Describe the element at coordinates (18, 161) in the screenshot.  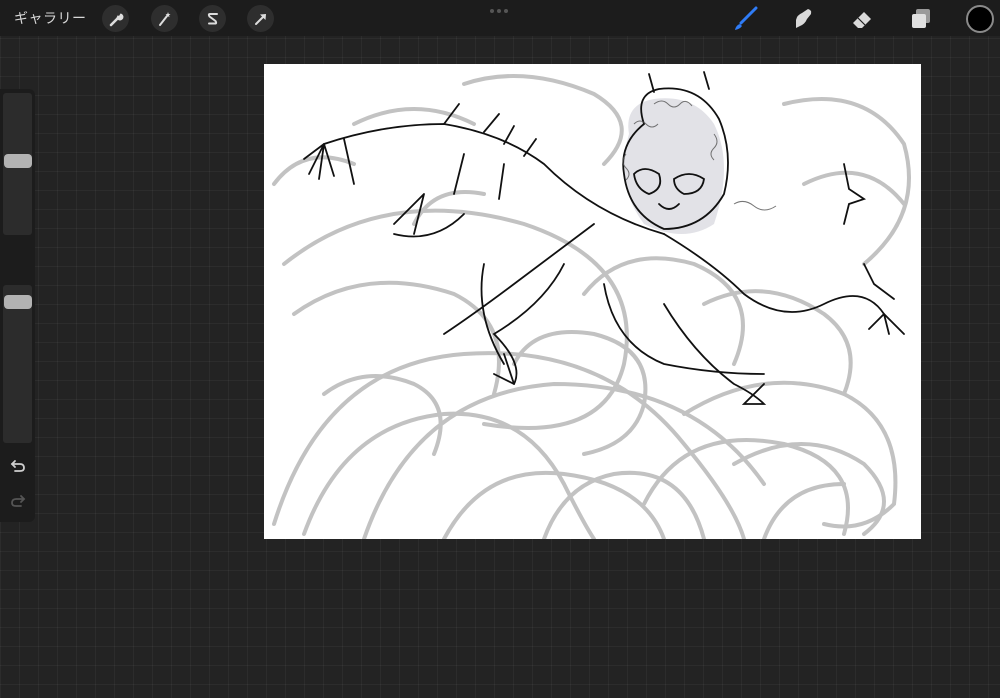
I see `brush-size-thumb` at that location.